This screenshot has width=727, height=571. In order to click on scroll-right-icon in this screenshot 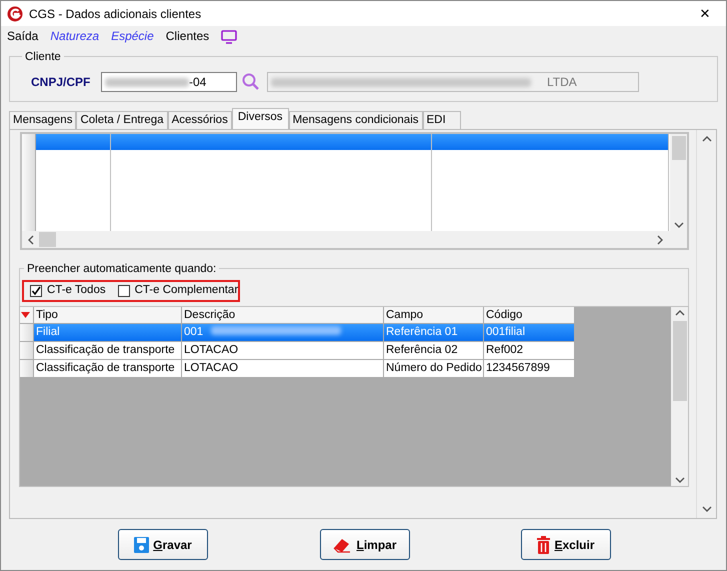, I will do `click(660, 239)`.